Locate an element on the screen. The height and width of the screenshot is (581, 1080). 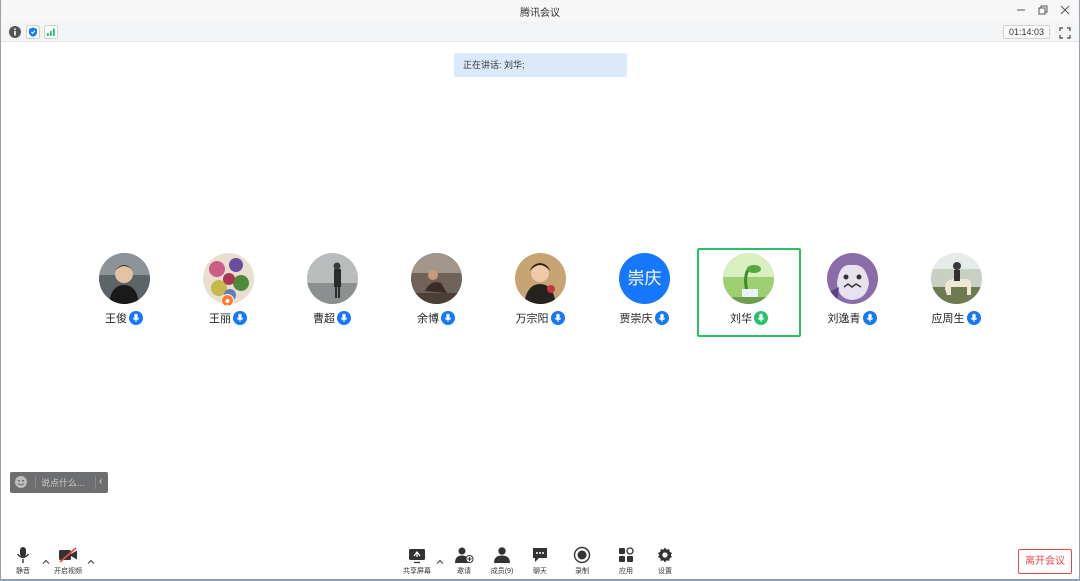
start-video-label: 开启视频 is located at coordinates (68, 571).